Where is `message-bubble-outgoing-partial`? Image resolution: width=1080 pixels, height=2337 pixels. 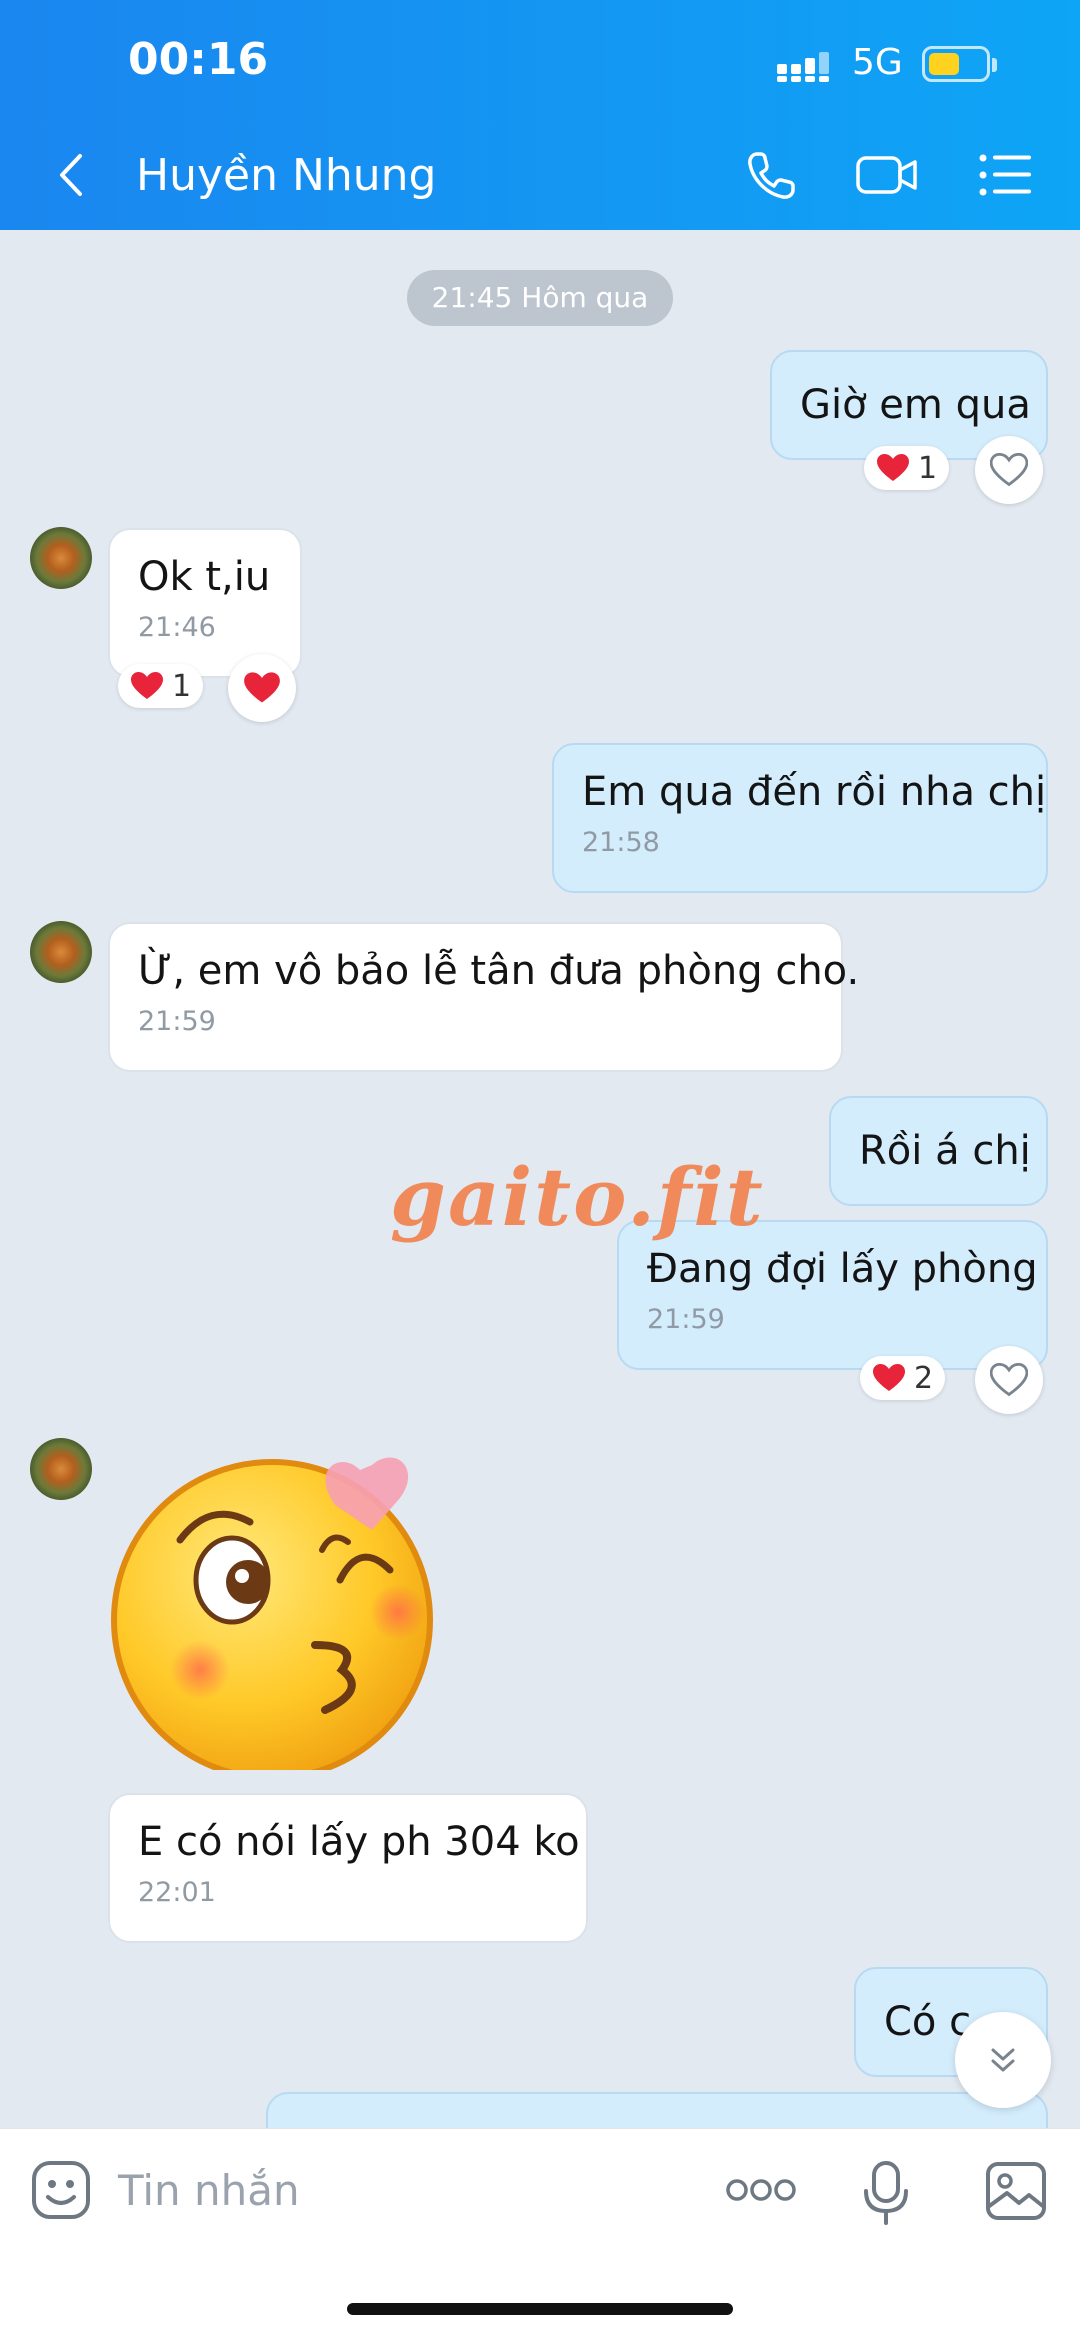 message-bubble-outgoing-partial is located at coordinates (657, 2110).